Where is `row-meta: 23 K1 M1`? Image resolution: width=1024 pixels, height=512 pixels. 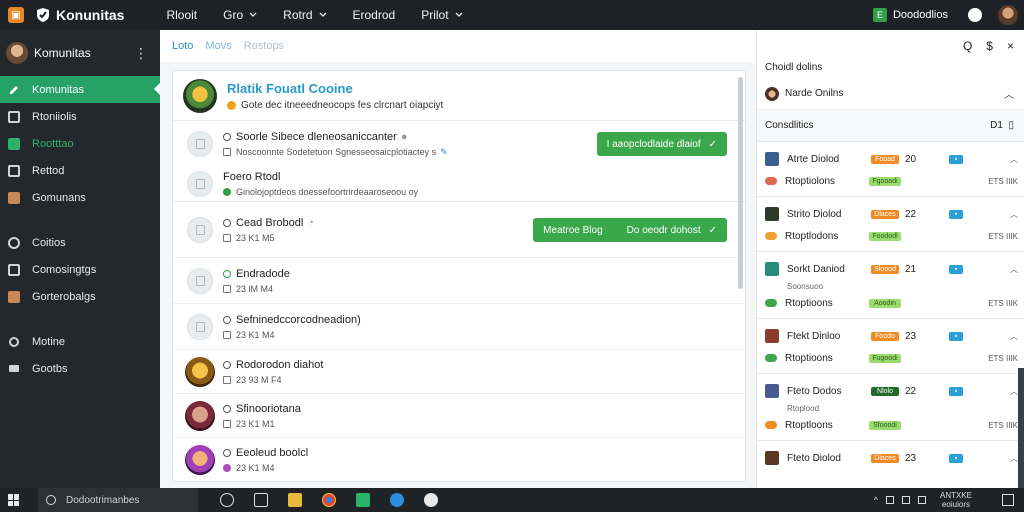 row-meta: 23 K1 M1 is located at coordinates (262, 424).